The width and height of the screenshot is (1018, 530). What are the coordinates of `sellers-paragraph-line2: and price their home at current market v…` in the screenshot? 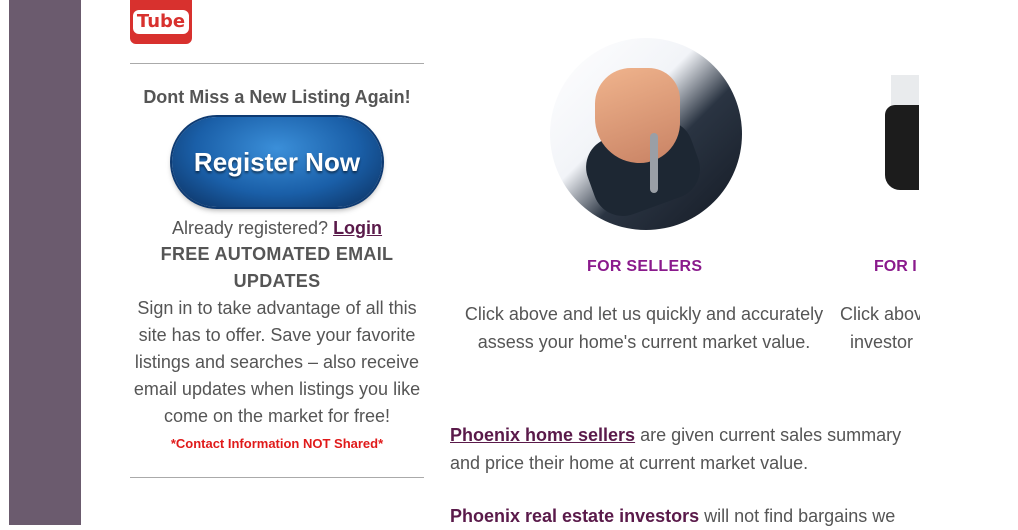 It's located at (629, 463).